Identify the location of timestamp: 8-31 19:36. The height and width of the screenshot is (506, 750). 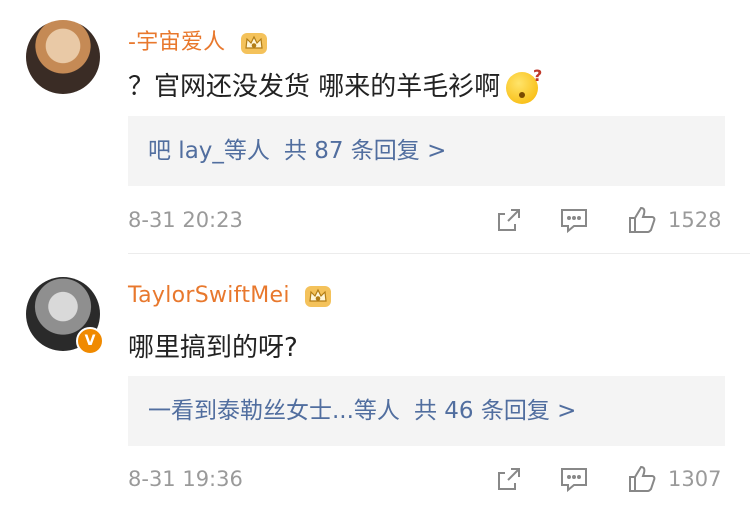
(185, 479).